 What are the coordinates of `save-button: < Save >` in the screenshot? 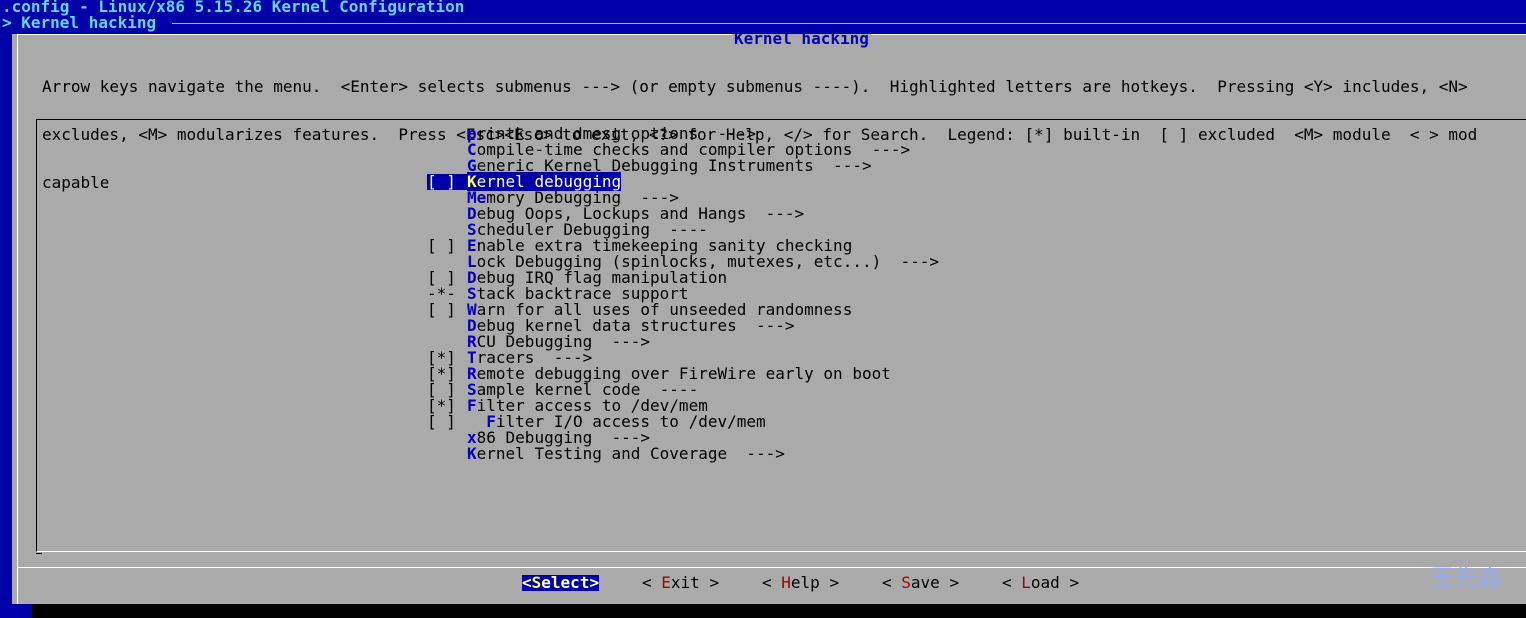 It's located at (920, 583).